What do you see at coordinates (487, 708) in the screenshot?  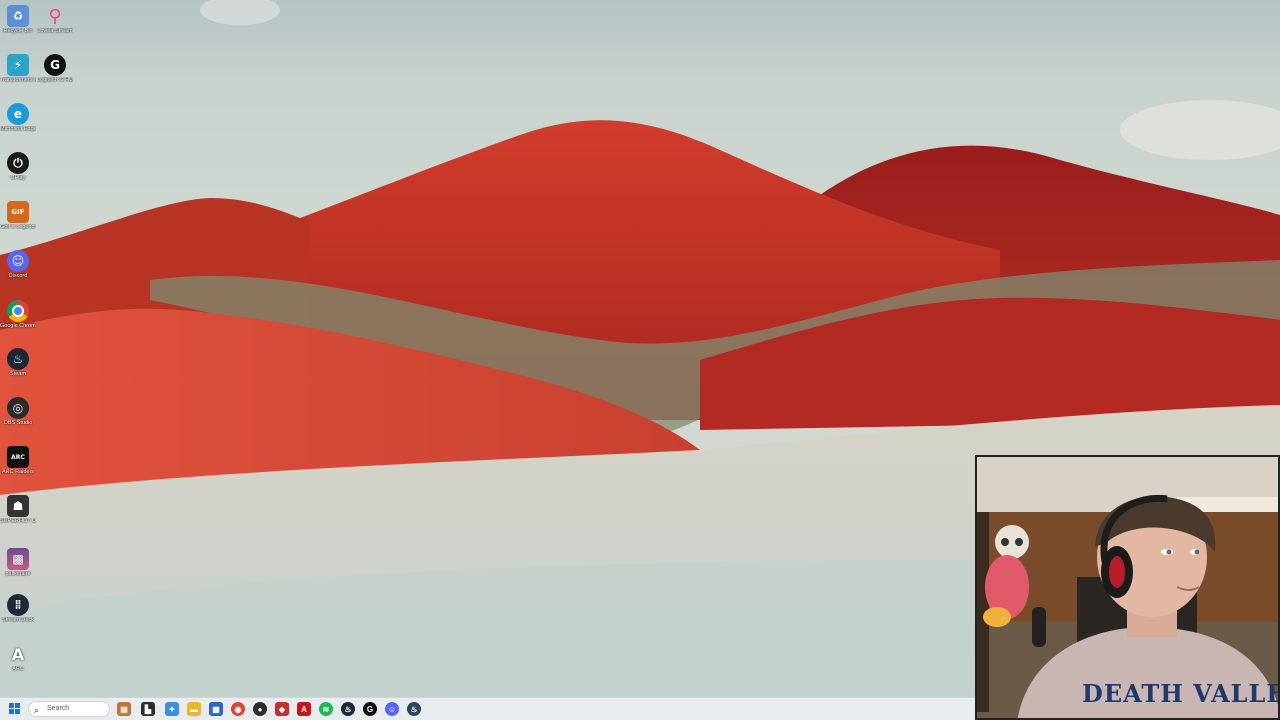 I see `taskbar: ⌕ Search ▤ ▙ ✦ ▬ ▦ ◉ ● ◆ A ≋ ♨ G ☺ ♨` at bounding box center [487, 708].